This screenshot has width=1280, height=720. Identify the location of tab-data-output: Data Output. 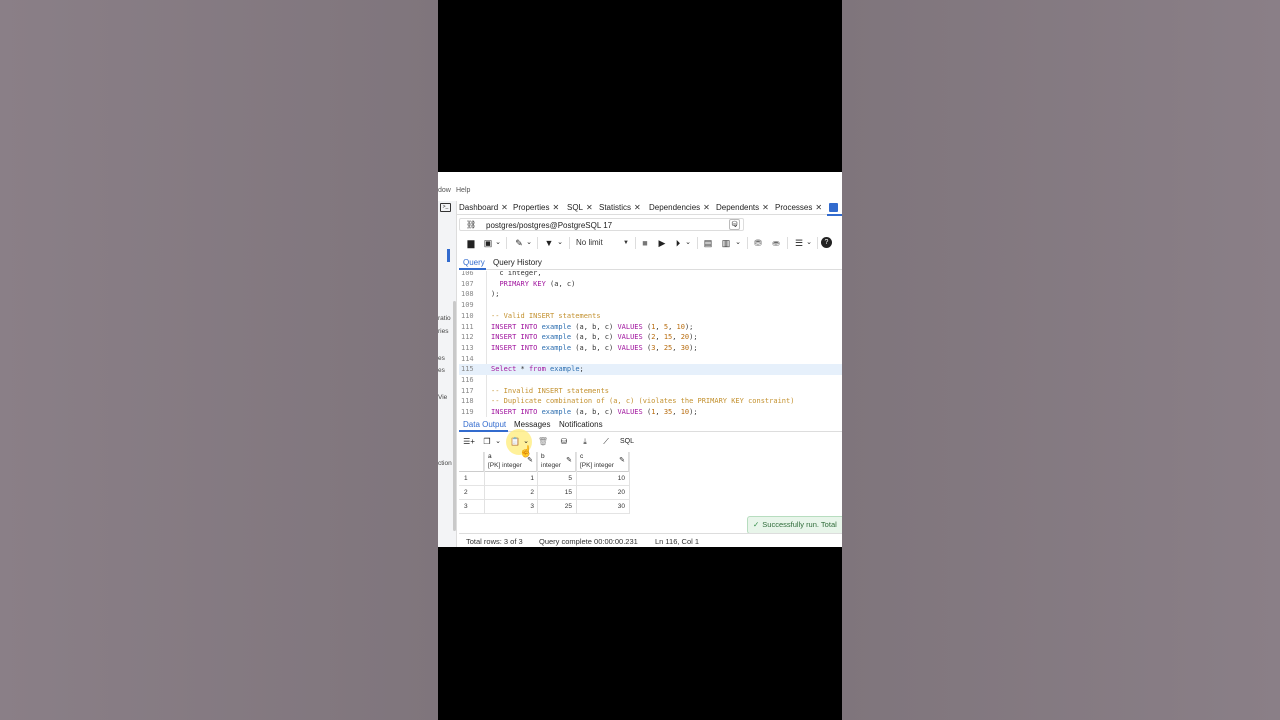
(484, 424).